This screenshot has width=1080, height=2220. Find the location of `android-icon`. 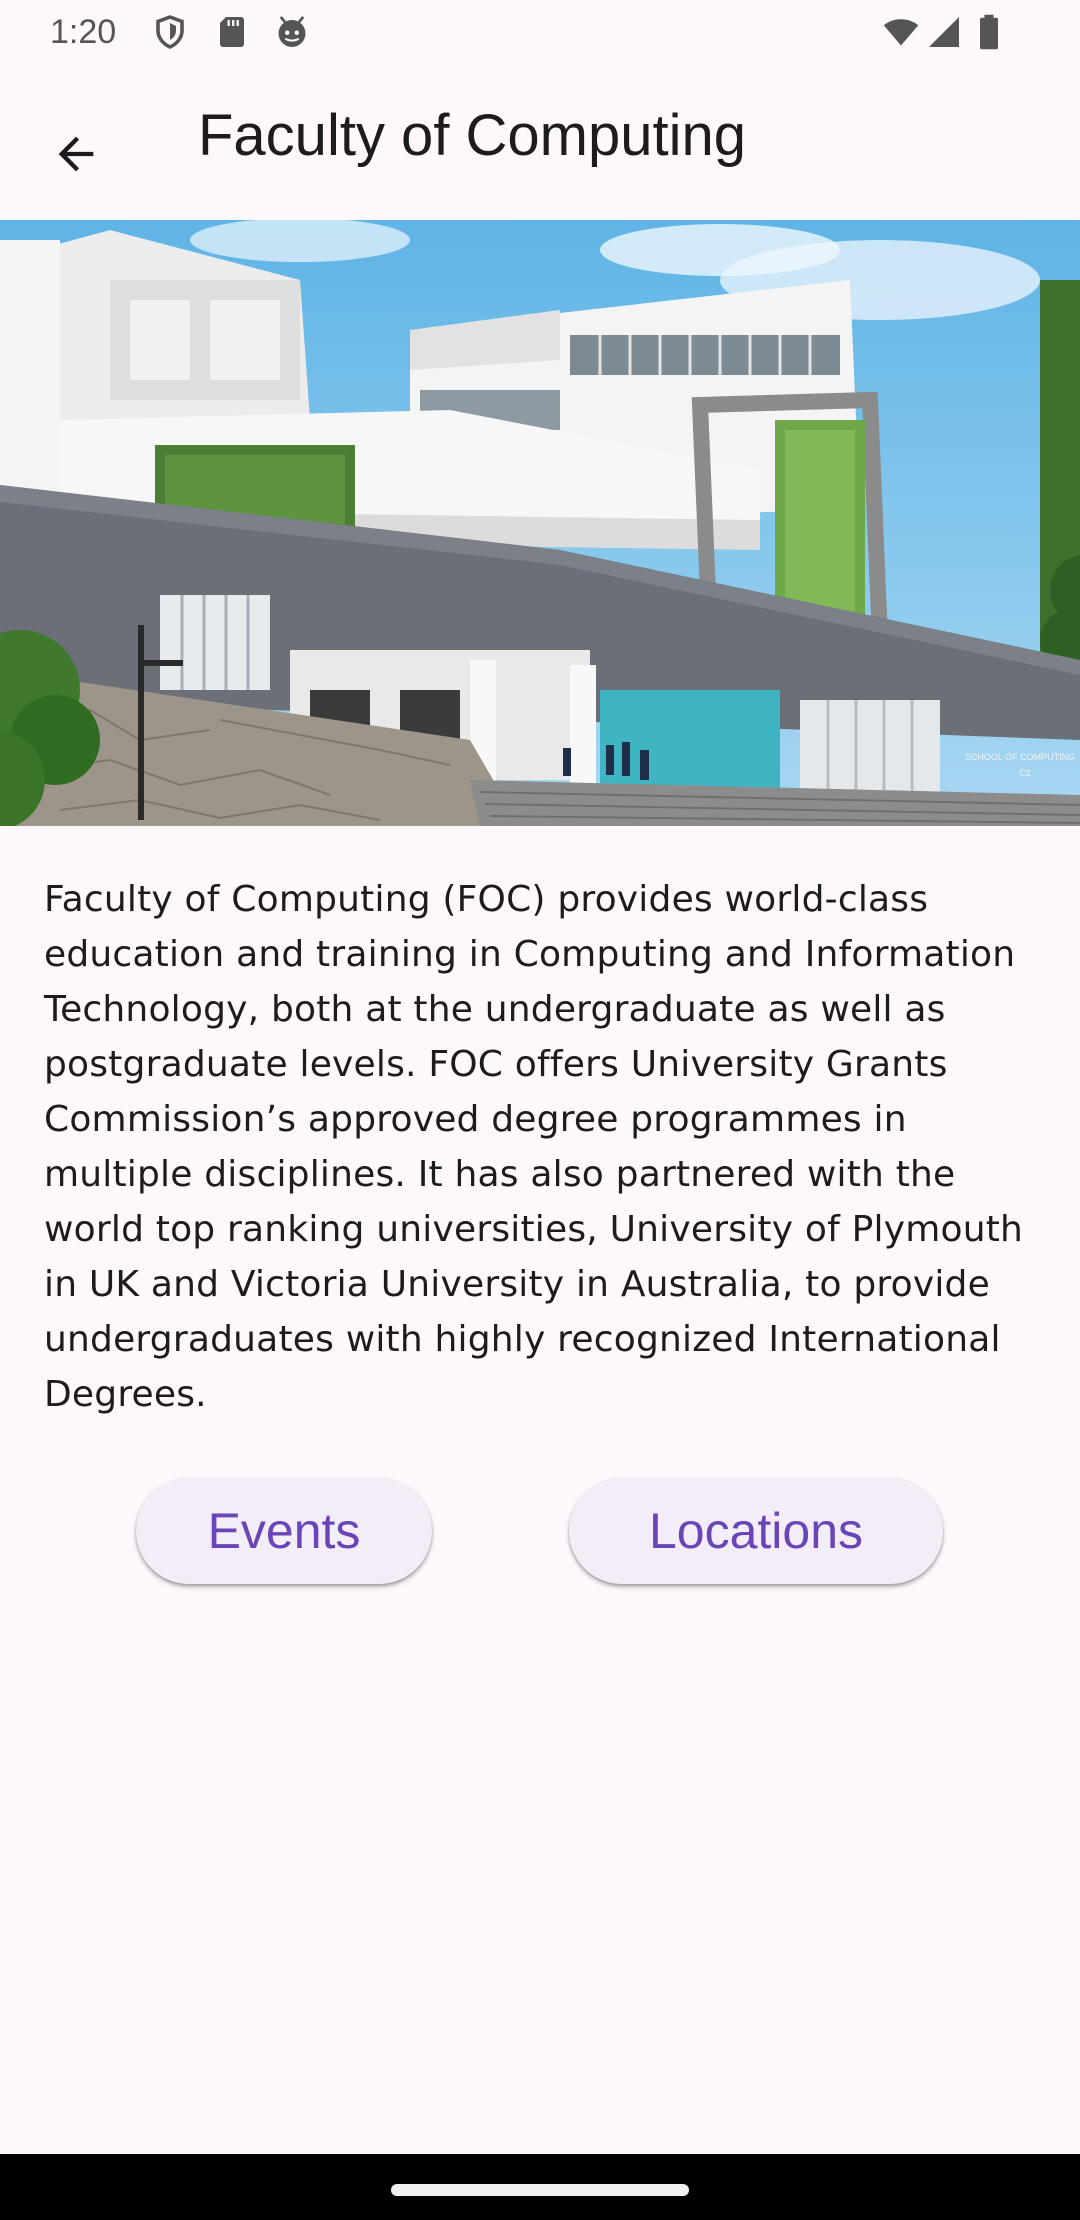

android-icon is located at coordinates (292, 31).